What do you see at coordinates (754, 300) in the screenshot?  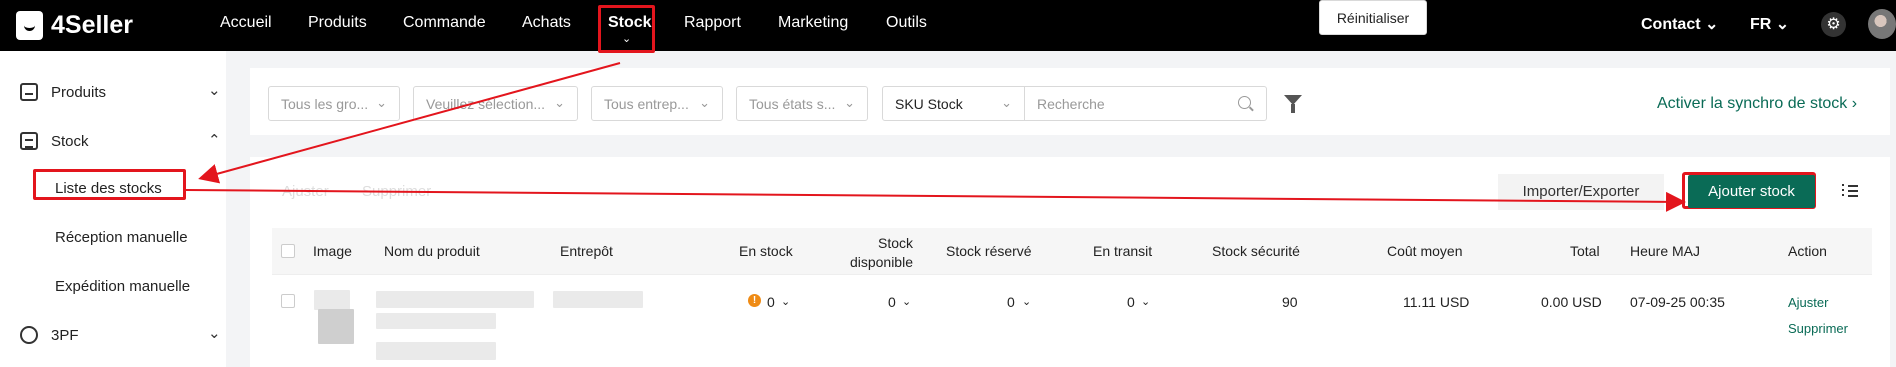 I see `warning-icon: !` at bounding box center [754, 300].